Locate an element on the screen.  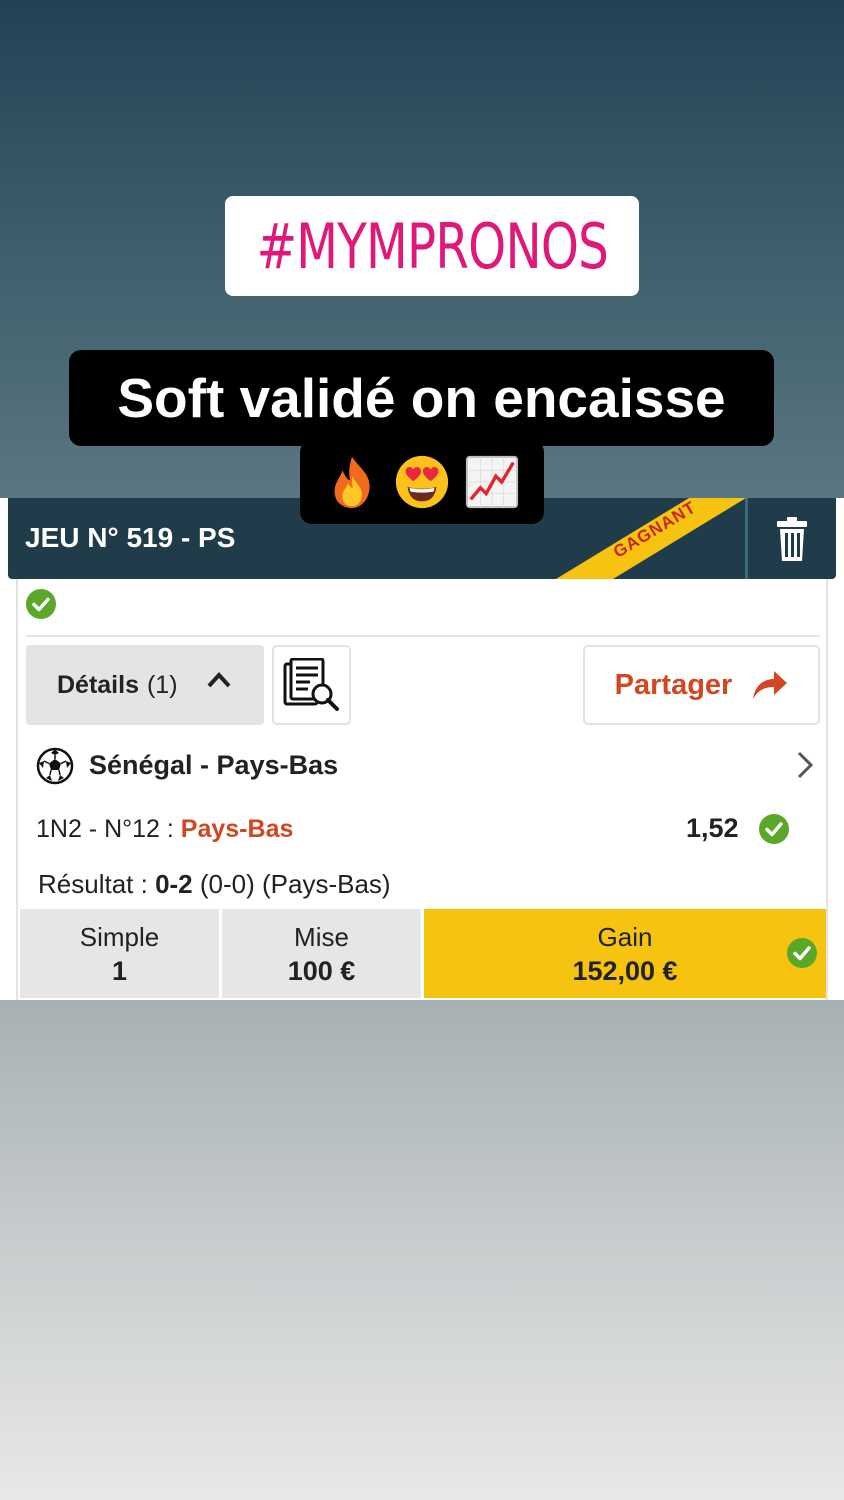
story-caption: Soft validé on encaisse is located at coordinates (421, 398).